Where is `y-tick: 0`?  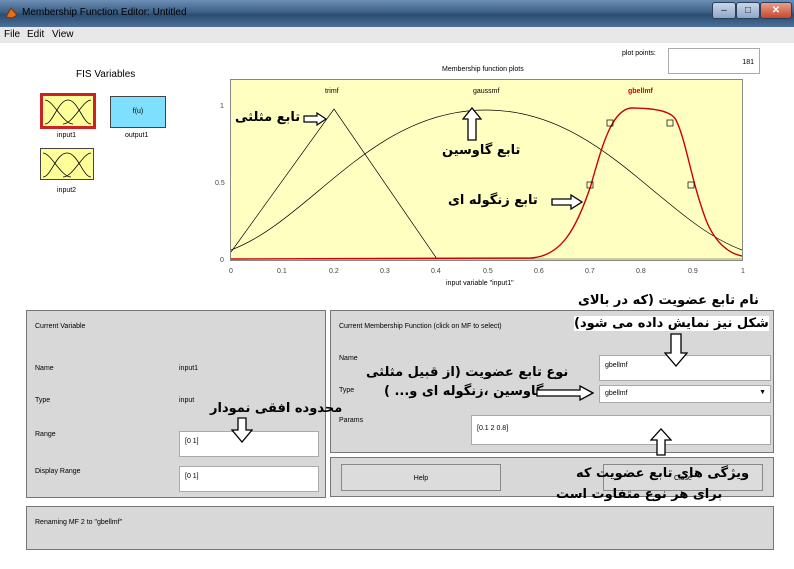
y-tick: 0 is located at coordinates (222, 260).